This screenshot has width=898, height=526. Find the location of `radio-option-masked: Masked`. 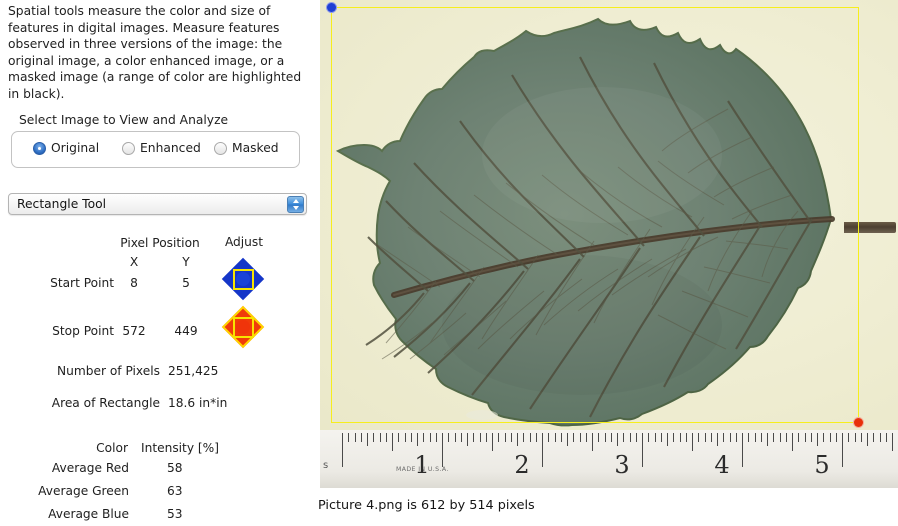

radio-option-masked: Masked is located at coordinates (246, 148).